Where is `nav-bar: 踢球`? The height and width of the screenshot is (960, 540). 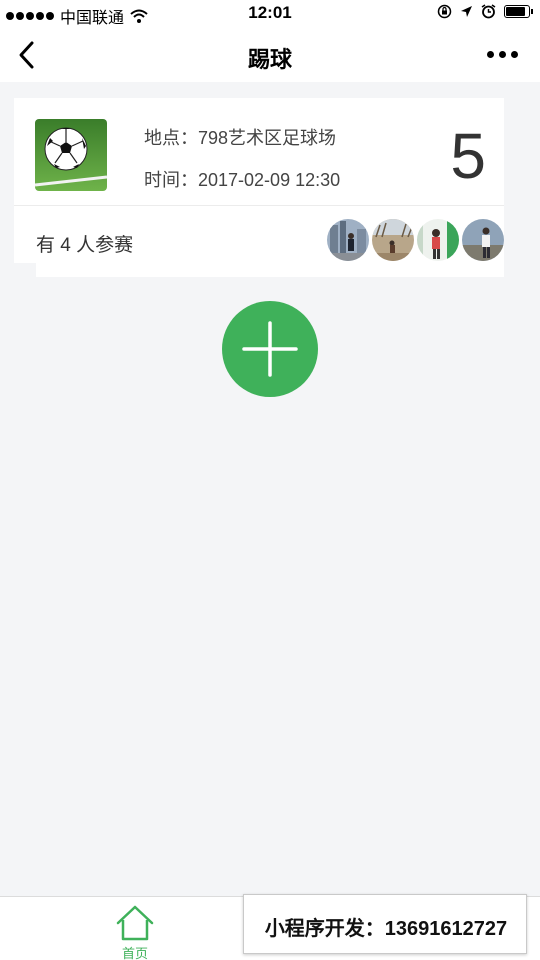 nav-bar: 踢球 is located at coordinates (270, 55).